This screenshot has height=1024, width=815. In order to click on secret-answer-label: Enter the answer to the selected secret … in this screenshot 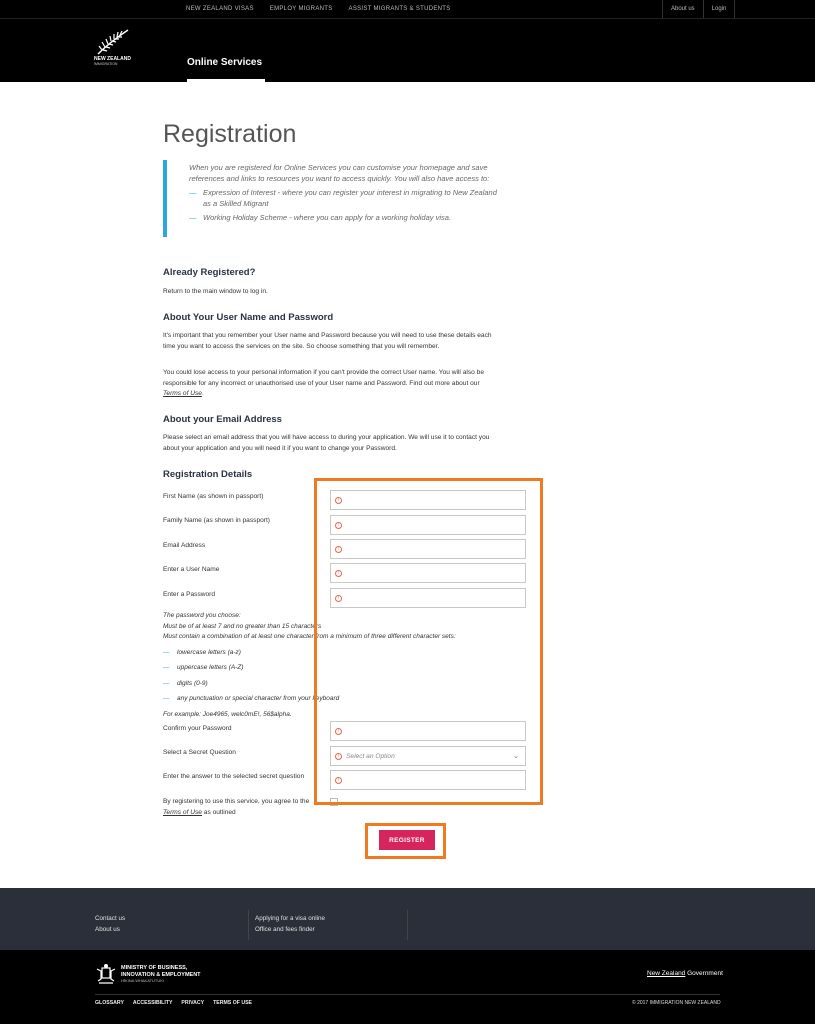, I will do `click(234, 776)`.